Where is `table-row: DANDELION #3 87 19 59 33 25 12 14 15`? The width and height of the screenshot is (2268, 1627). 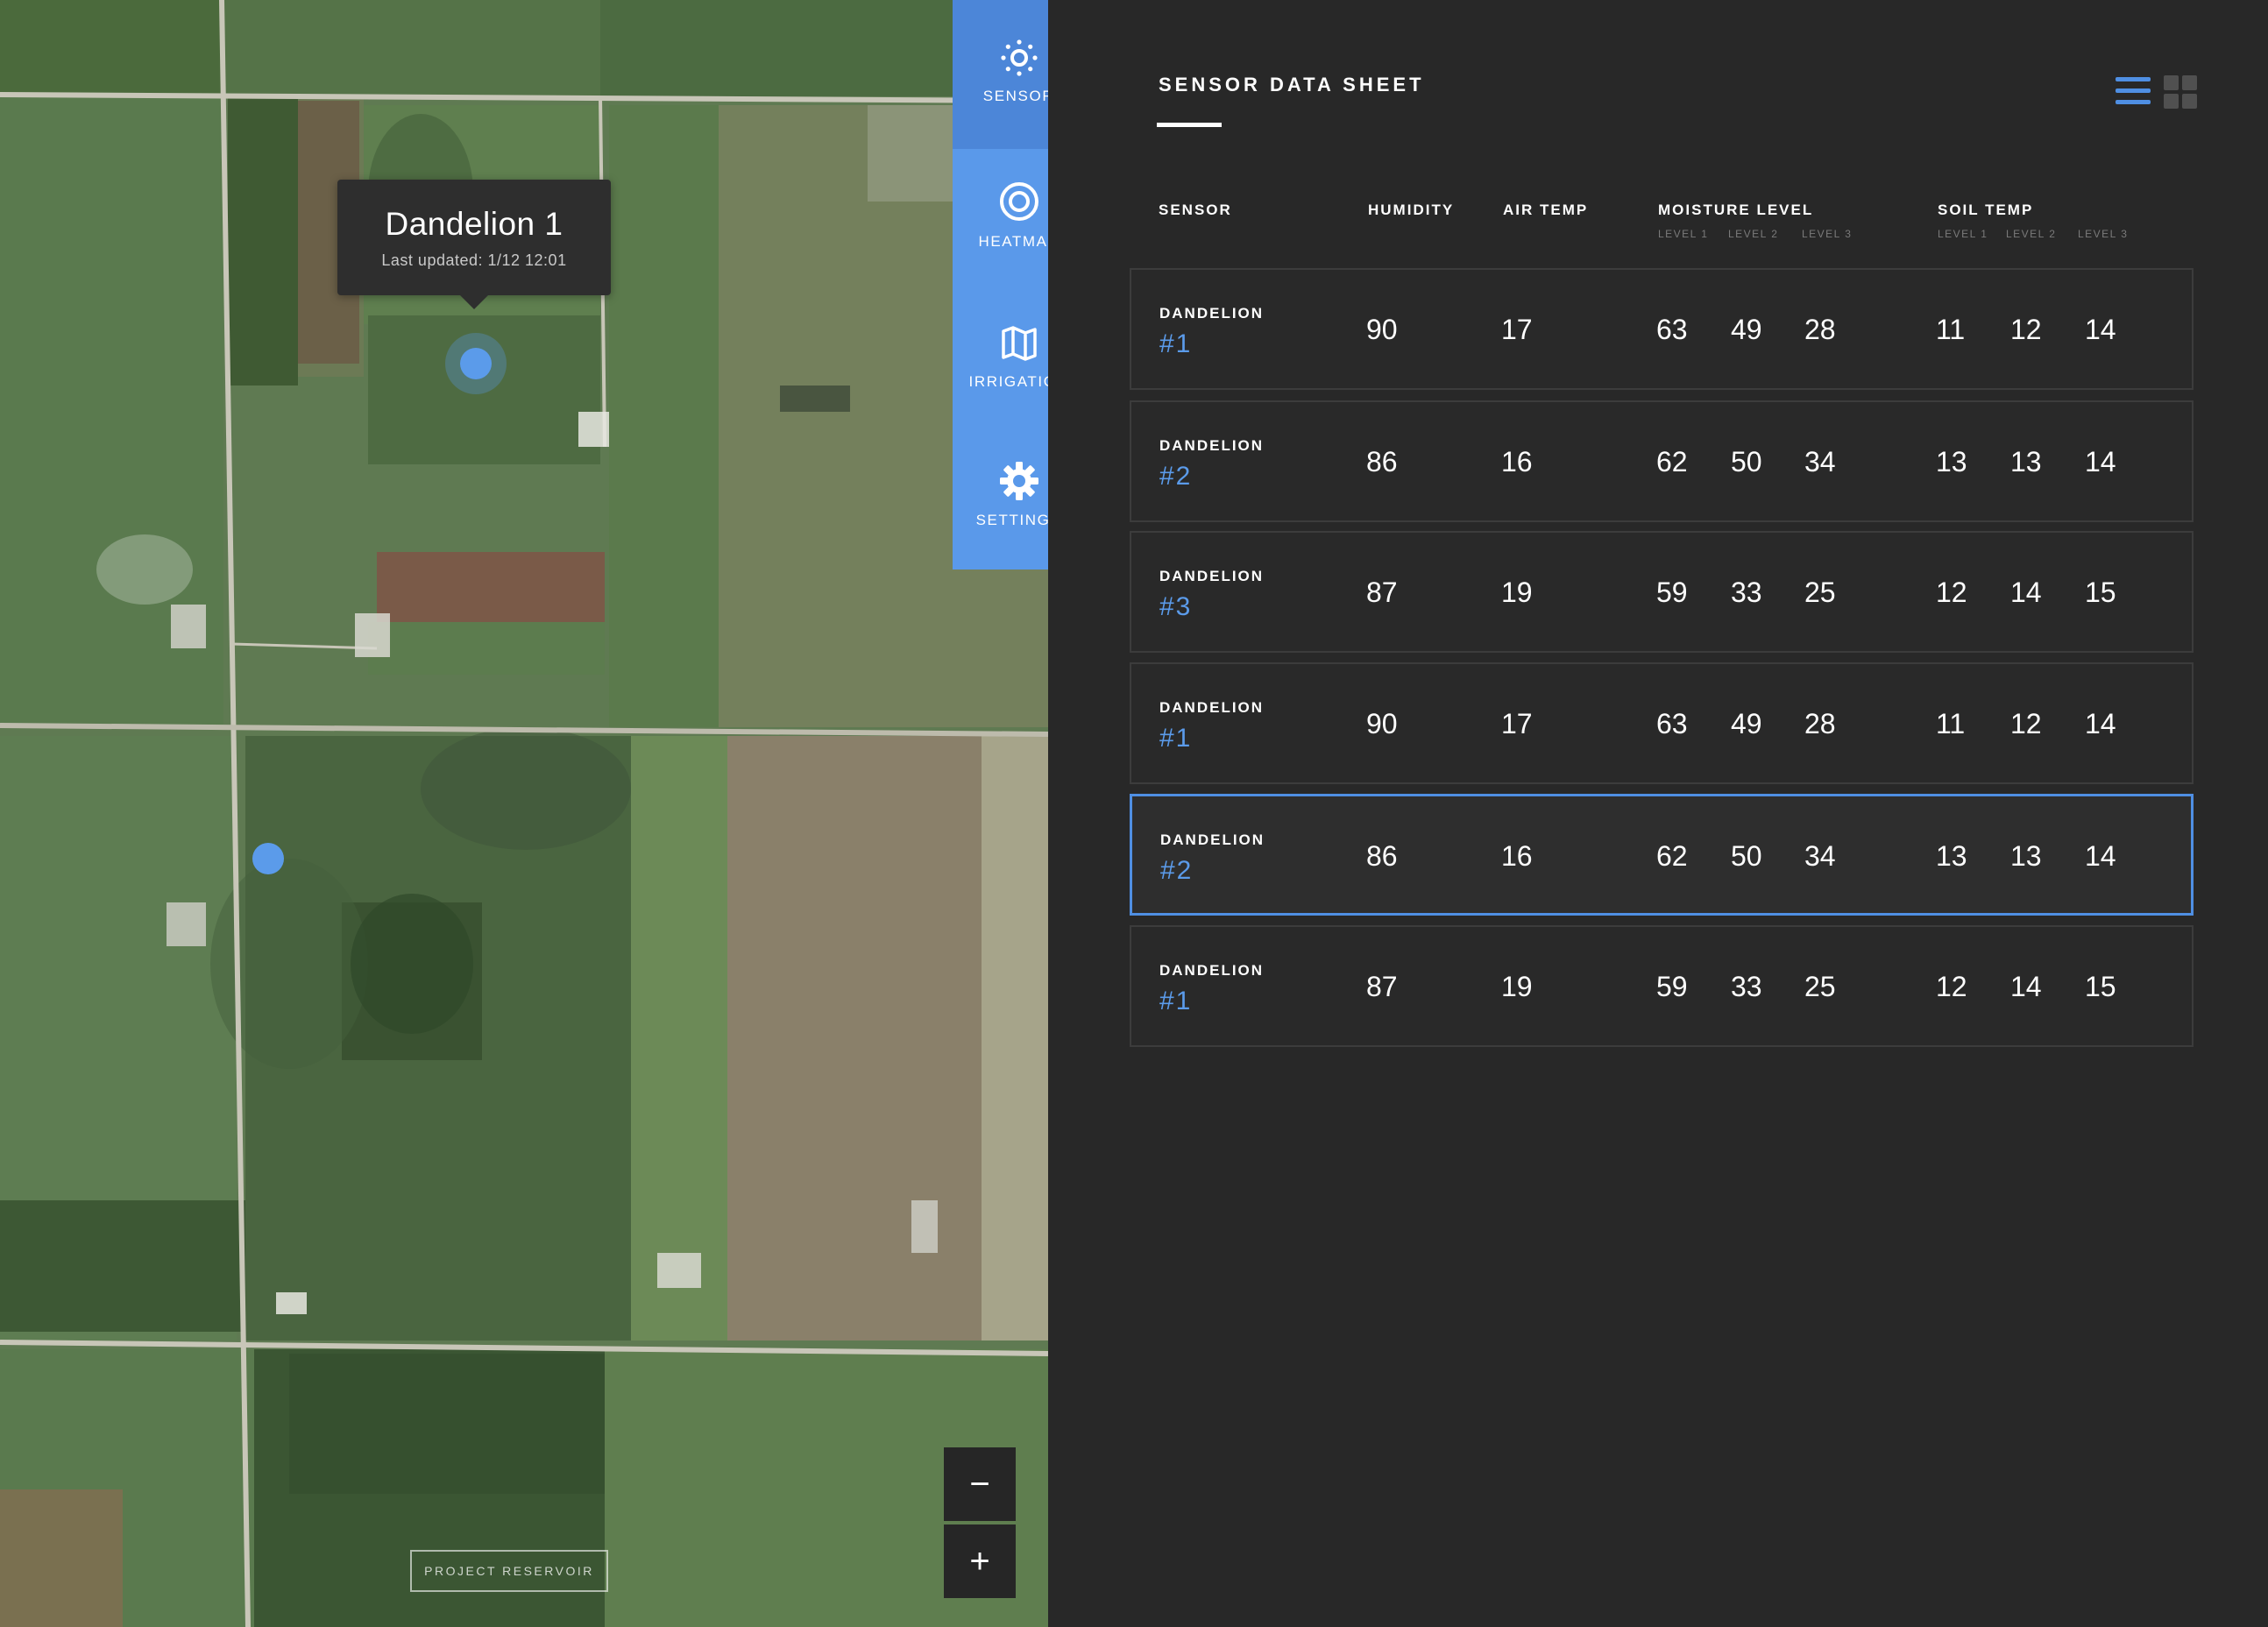 table-row: DANDELION #3 87 19 59 33 25 12 14 15 is located at coordinates (1662, 592).